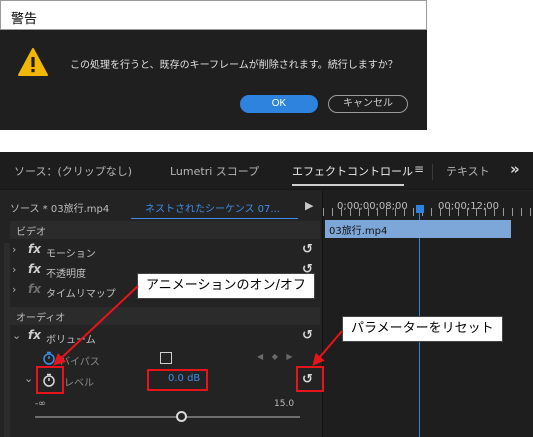 The height and width of the screenshot is (437, 533). What do you see at coordinates (358, 231) in the screenshot?
I see `clip-name: 03旅行.mp4` at bounding box center [358, 231].